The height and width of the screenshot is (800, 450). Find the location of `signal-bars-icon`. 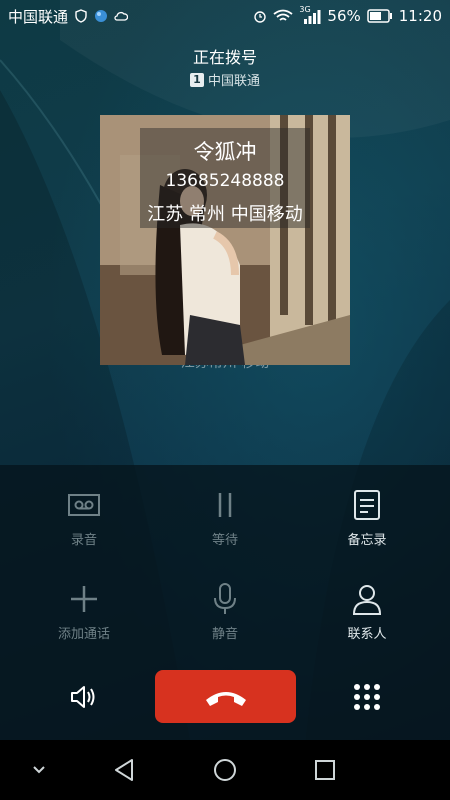

signal-bars-icon is located at coordinates (312, 17).